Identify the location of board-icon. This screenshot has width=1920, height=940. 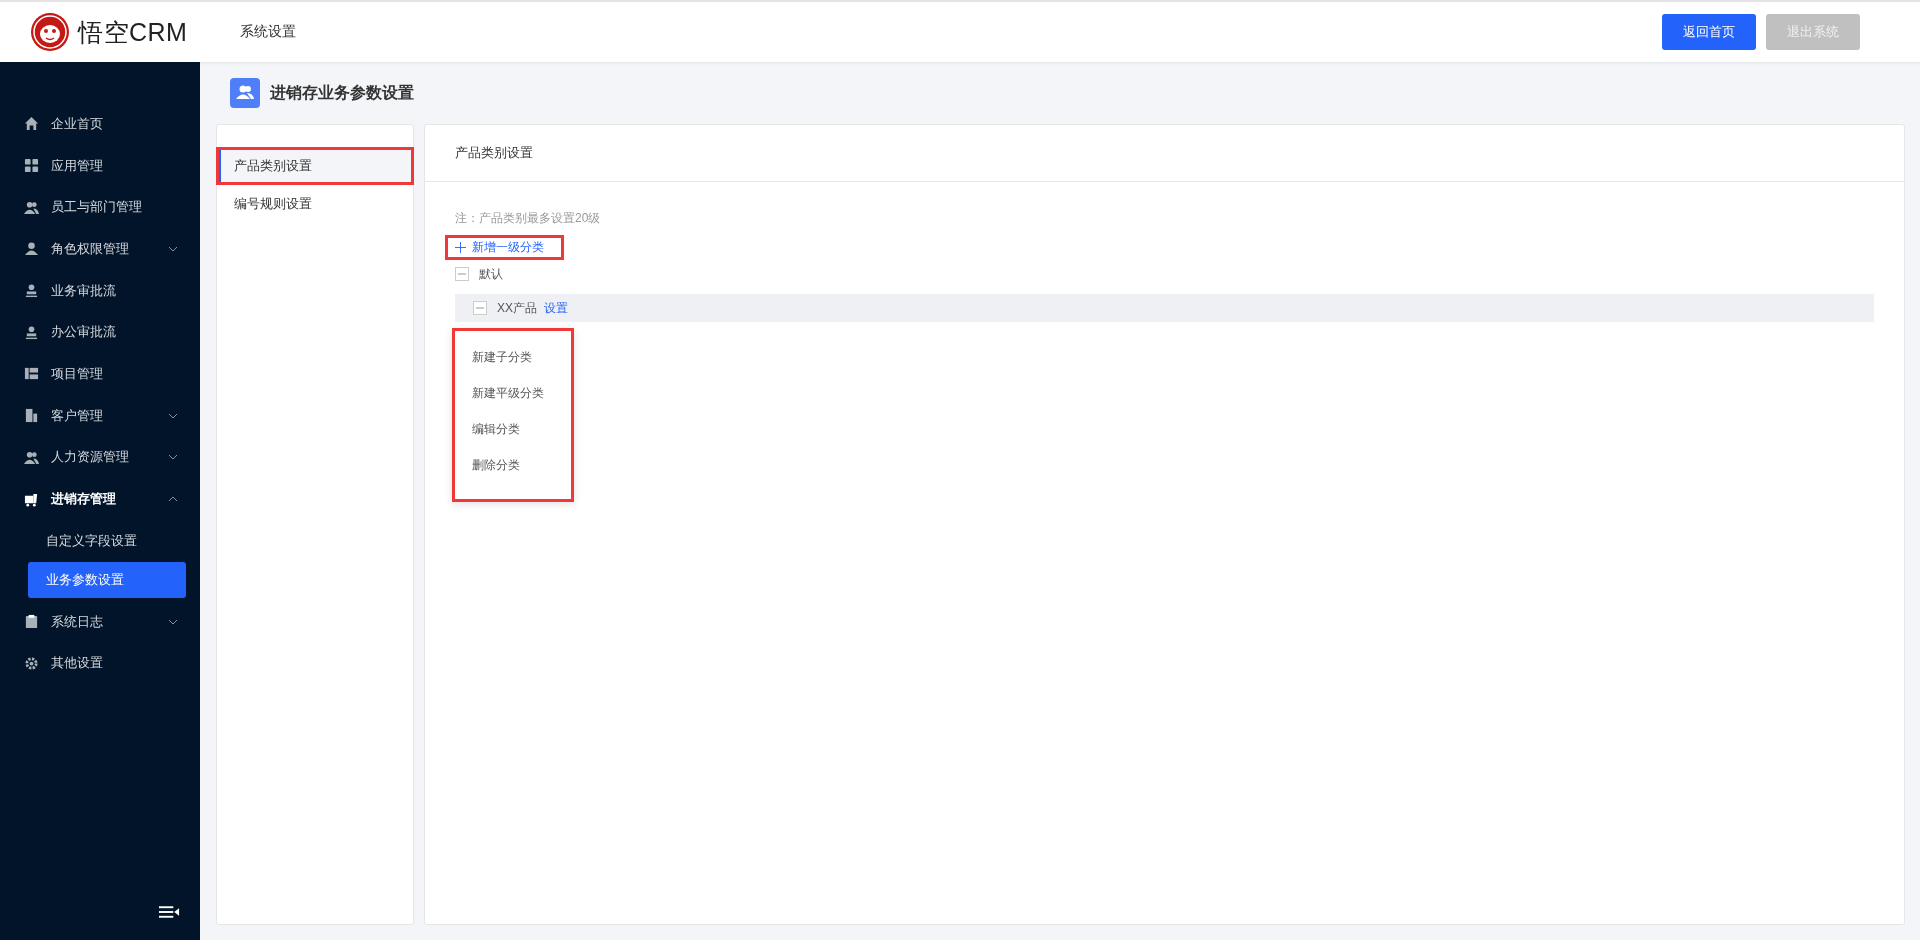
(31, 374).